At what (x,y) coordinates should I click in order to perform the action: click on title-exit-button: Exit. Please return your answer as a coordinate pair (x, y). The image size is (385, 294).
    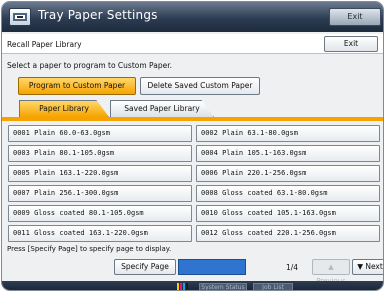
    Looking at the image, I should click on (355, 17).